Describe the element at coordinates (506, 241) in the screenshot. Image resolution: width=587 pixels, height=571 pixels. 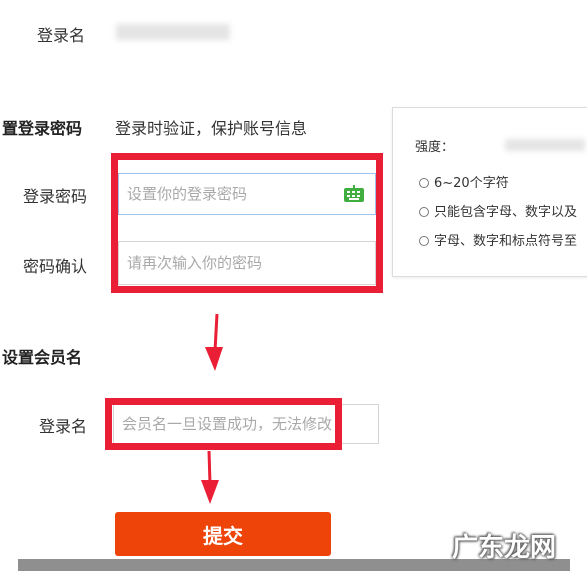
I see `tip-rule-3-text: 字母、数字和标点符号至` at that location.